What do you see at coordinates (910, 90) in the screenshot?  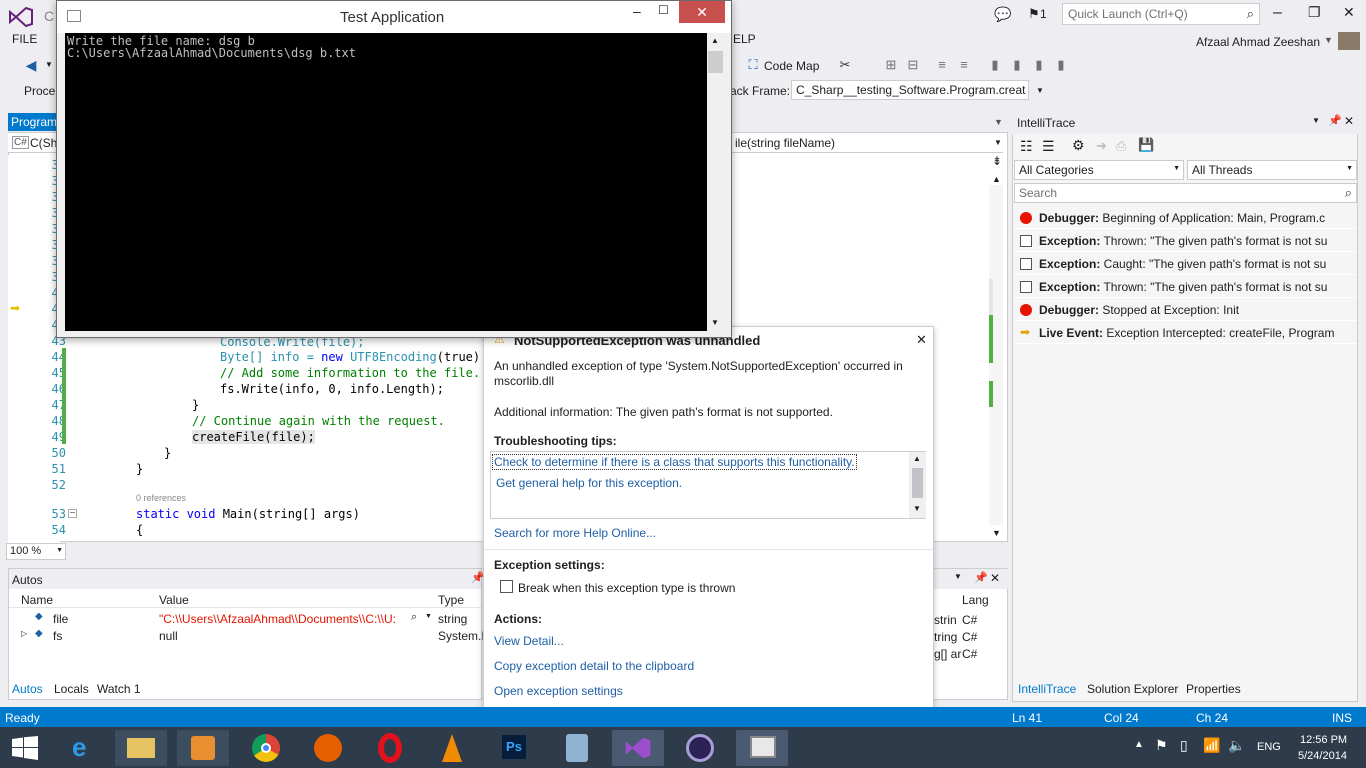 I see `stack-frame-select: C_Sharp__testing_Software.Program.creat` at bounding box center [910, 90].